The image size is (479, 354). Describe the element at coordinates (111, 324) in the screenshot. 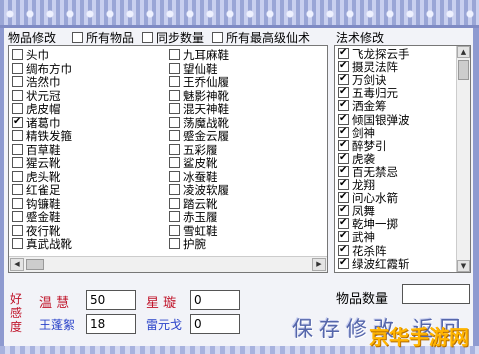

I see `wang-pengxu-input: 18` at that location.